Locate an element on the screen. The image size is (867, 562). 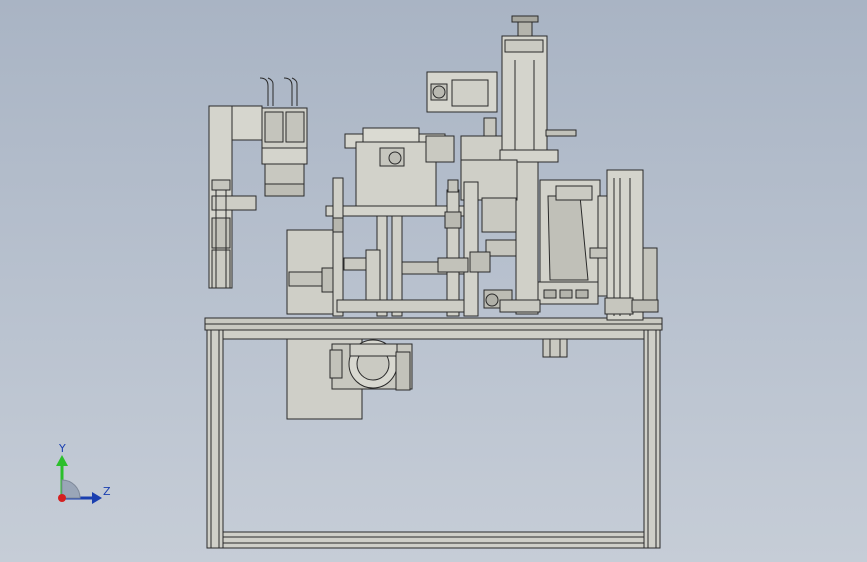
triad-y-label: Y is located at coordinates (62, 448).